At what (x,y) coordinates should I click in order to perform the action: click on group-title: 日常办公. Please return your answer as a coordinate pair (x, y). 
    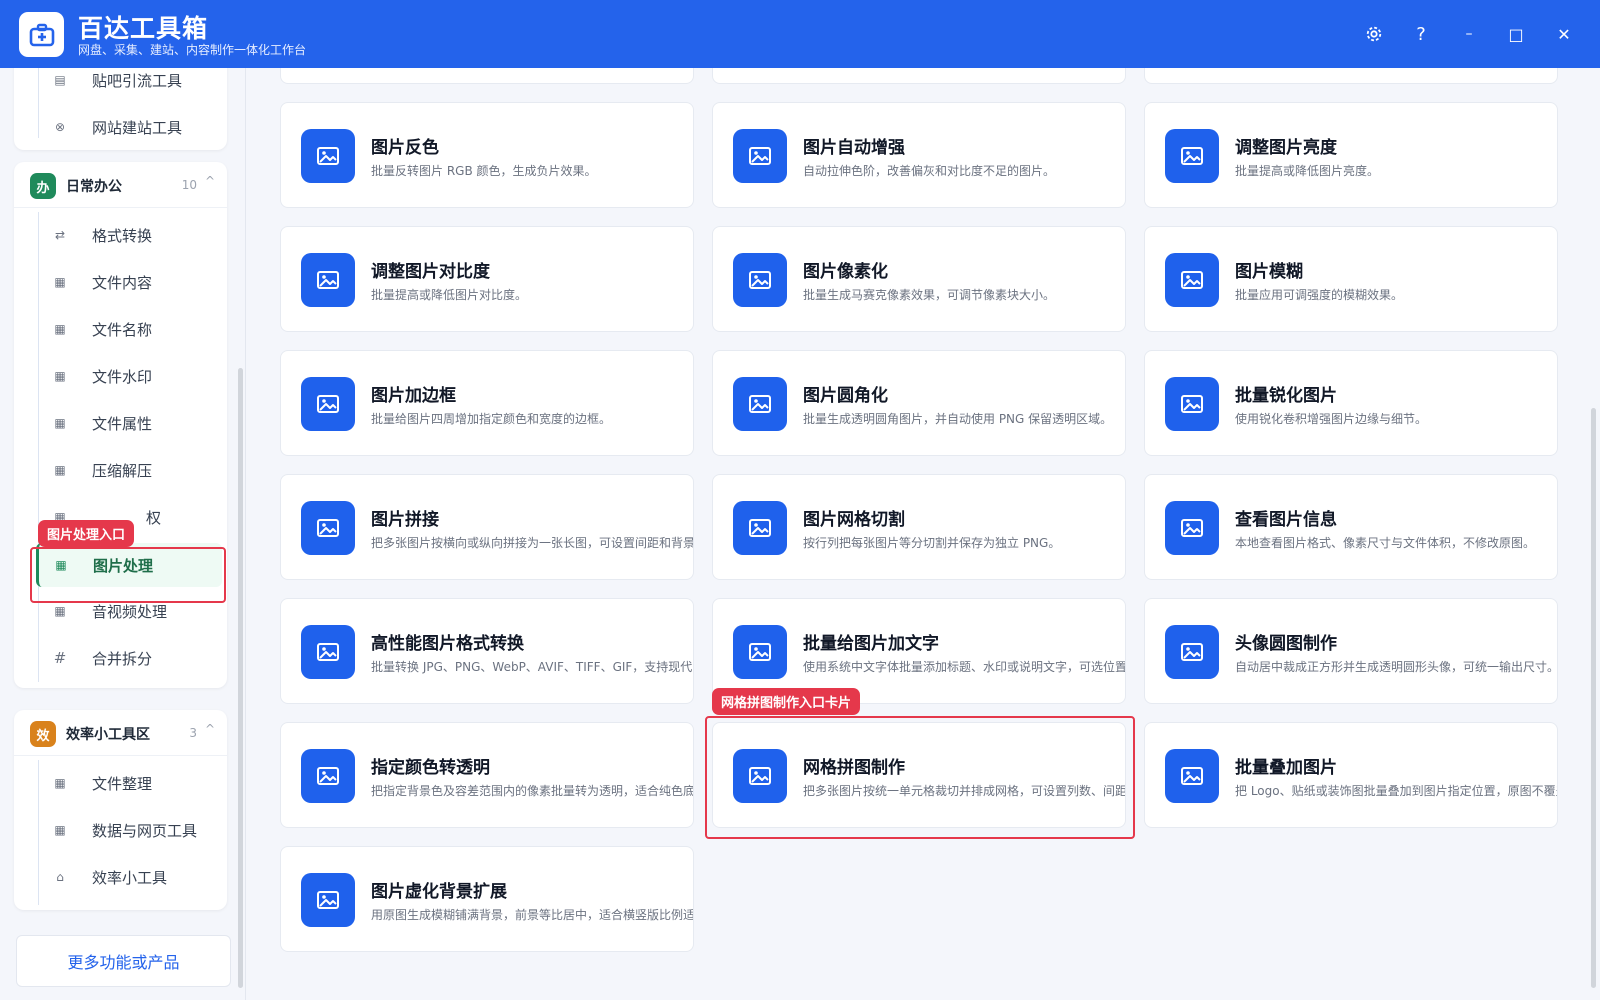
    Looking at the image, I should click on (94, 187).